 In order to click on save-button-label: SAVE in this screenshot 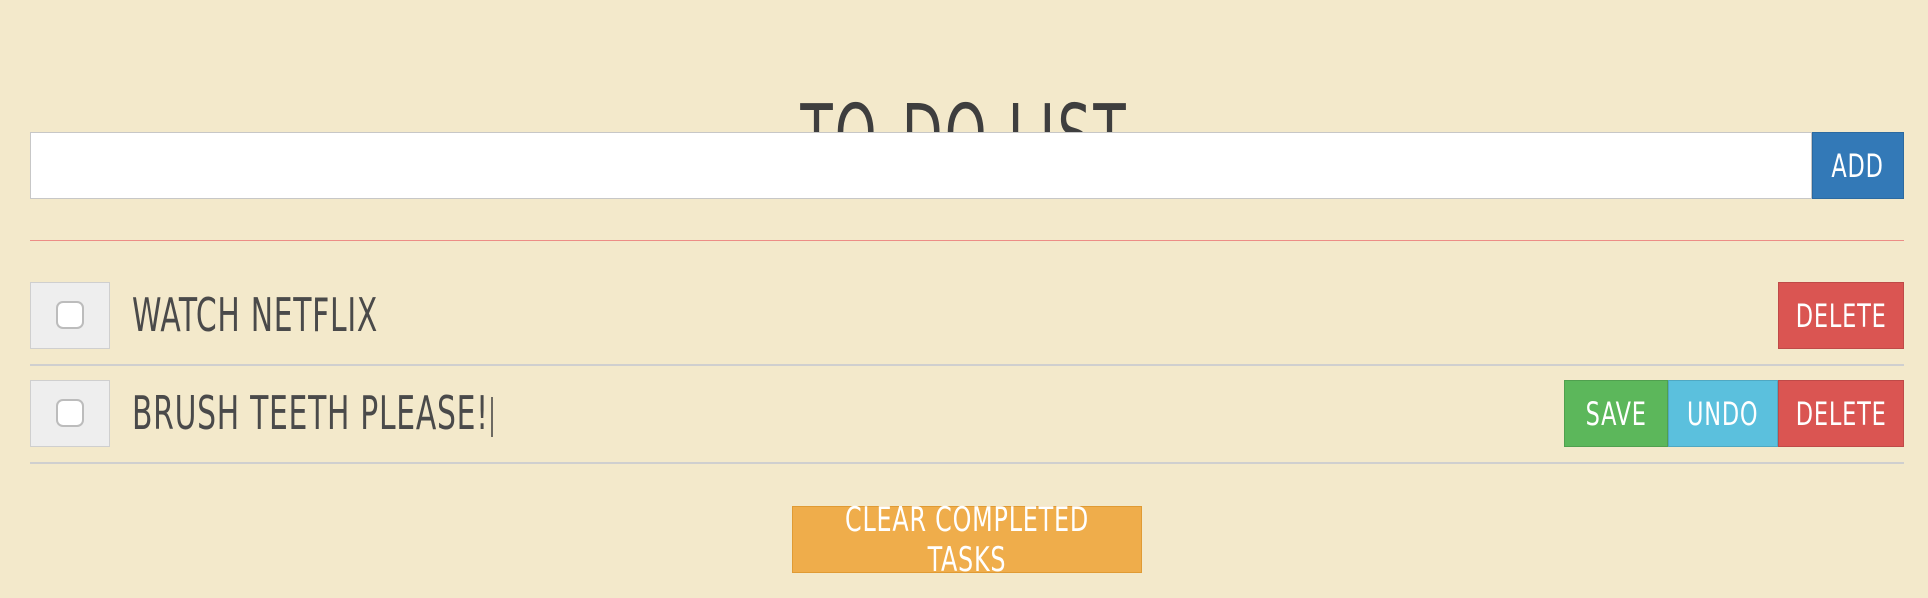, I will do `click(1616, 413)`.